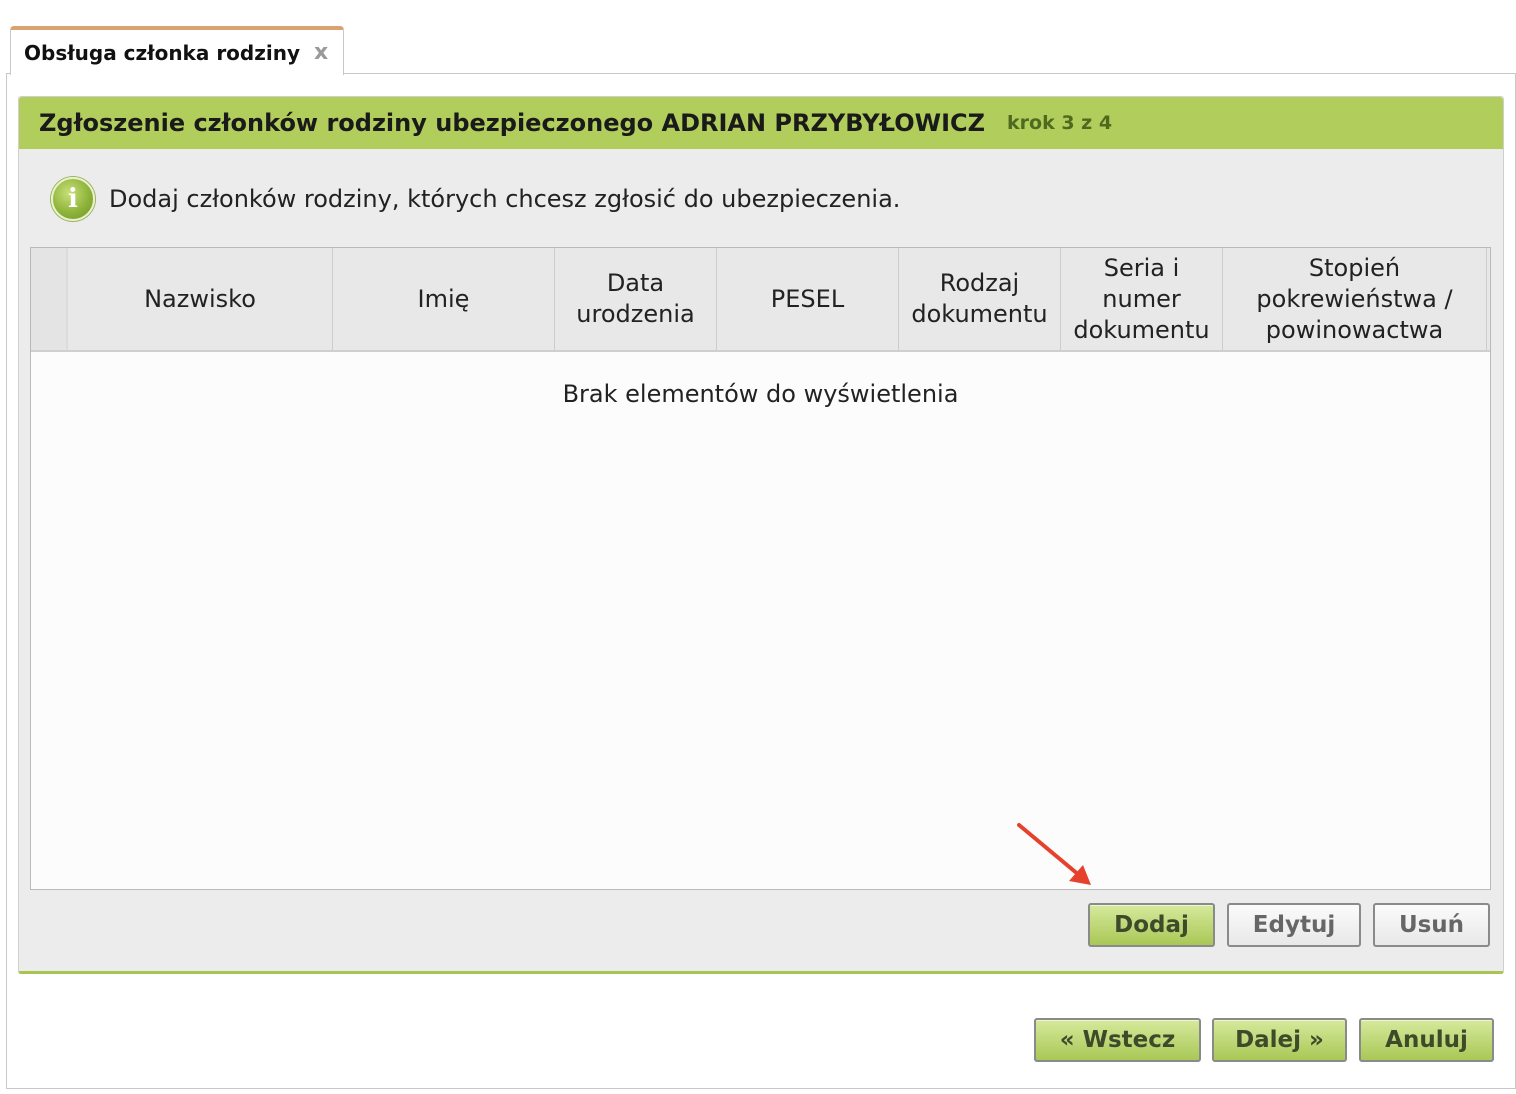 This screenshot has height=1094, width=1516. Describe the element at coordinates (1355, 299) in the screenshot. I see `column-header-stopien-pokrewienstwa: Stopień pokrewieństwa / powinowactwa` at that location.